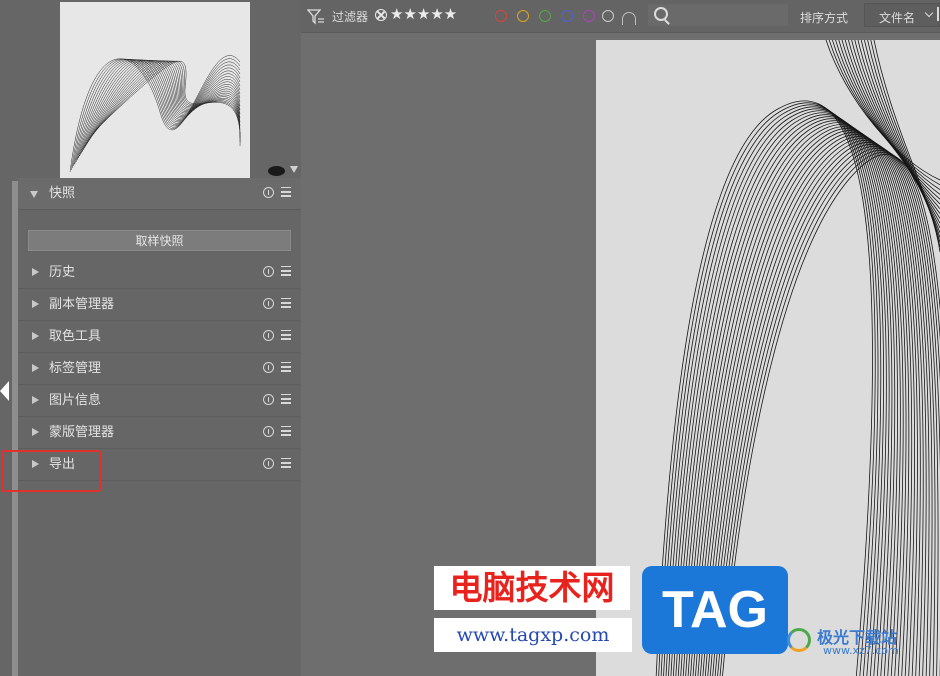 The height and width of the screenshot is (676, 940). Describe the element at coordinates (62, 193) in the screenshot. I see `module-label: 快照` at that location.